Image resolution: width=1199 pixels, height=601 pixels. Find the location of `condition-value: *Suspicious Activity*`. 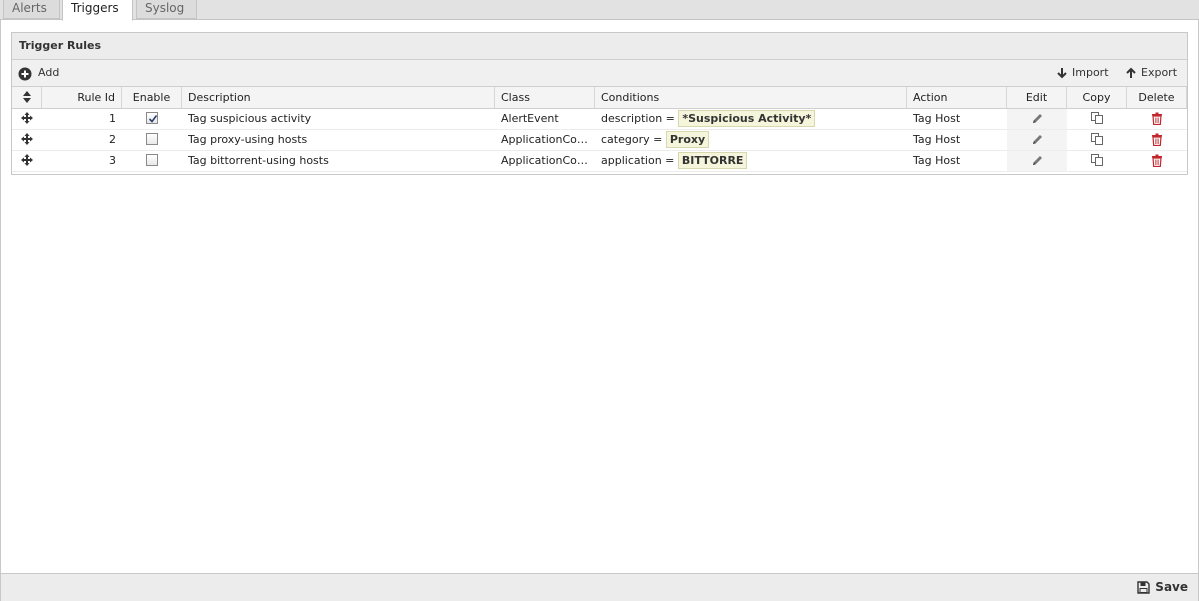

condition-value: *Suspicious Activity* is located at coordinates (747, 118).